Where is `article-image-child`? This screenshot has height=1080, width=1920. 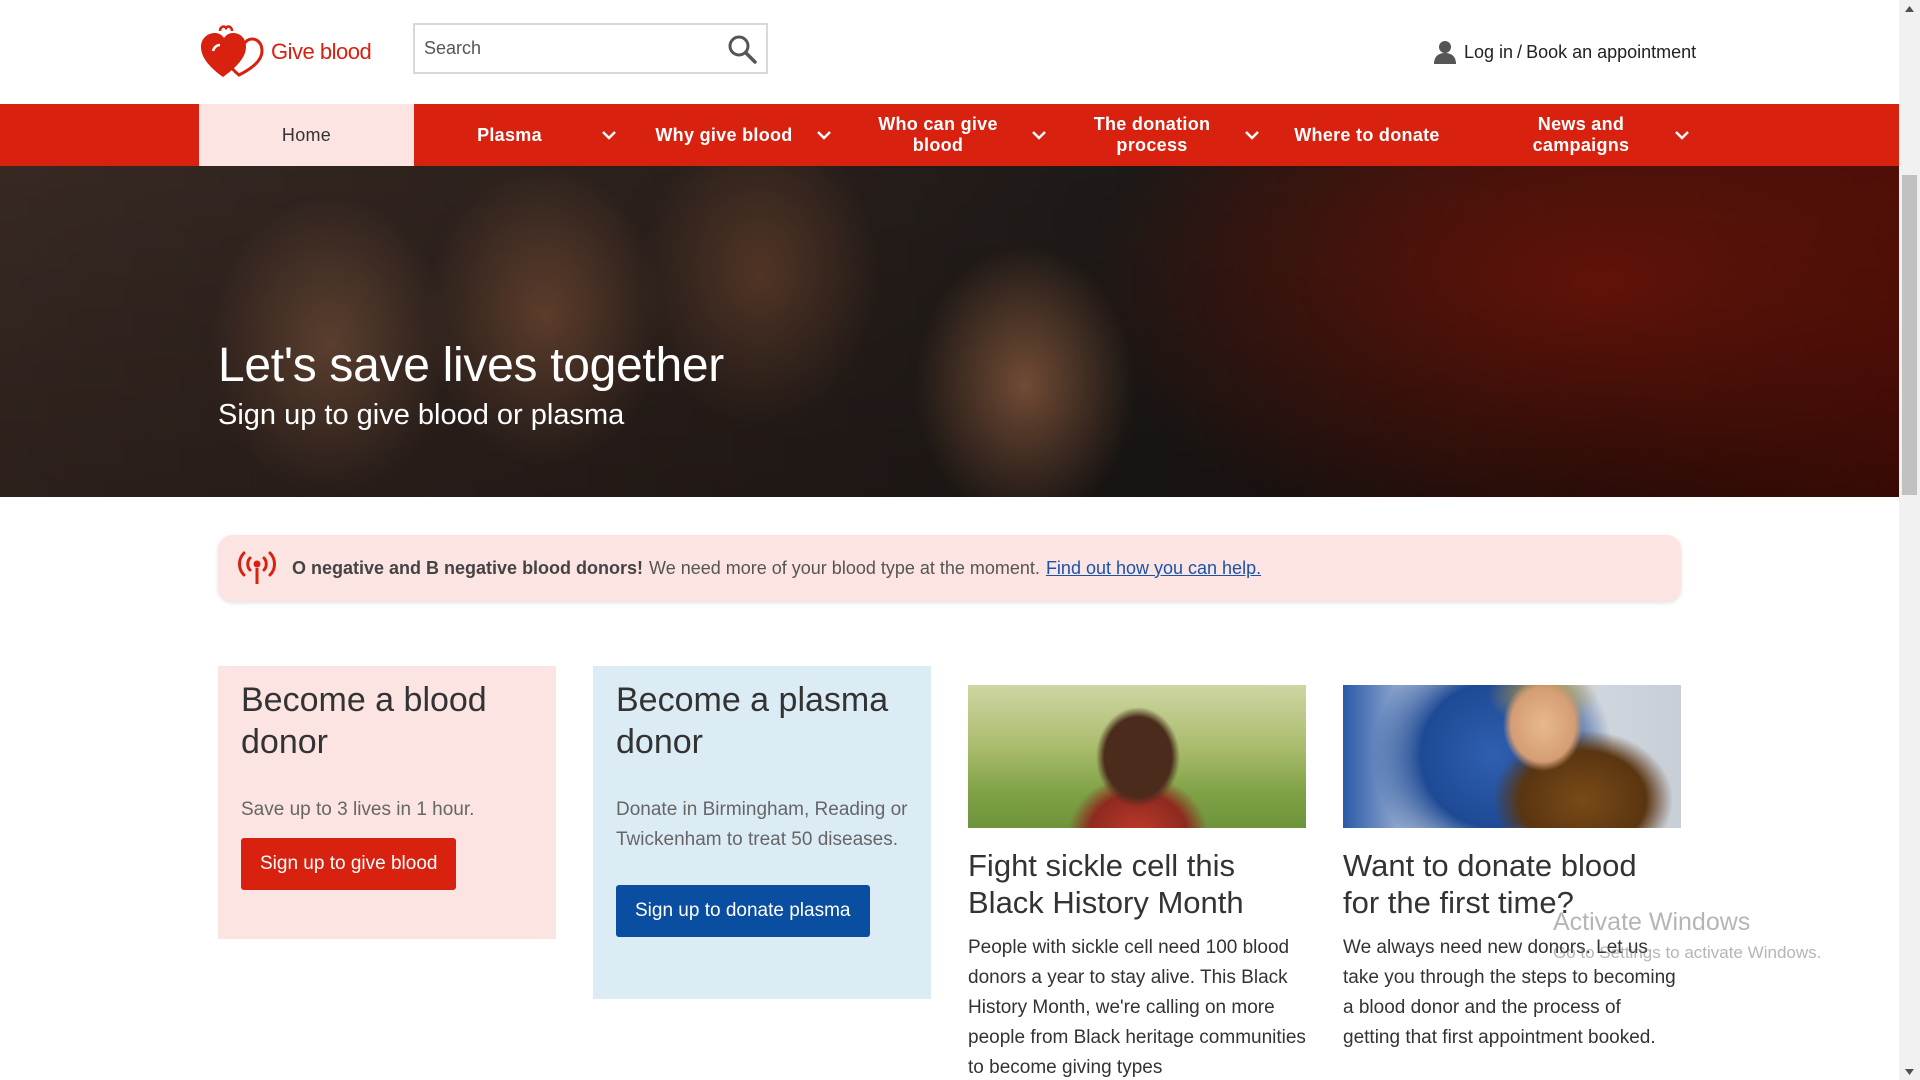
article-image-child is located at coordinates (1137, 756).